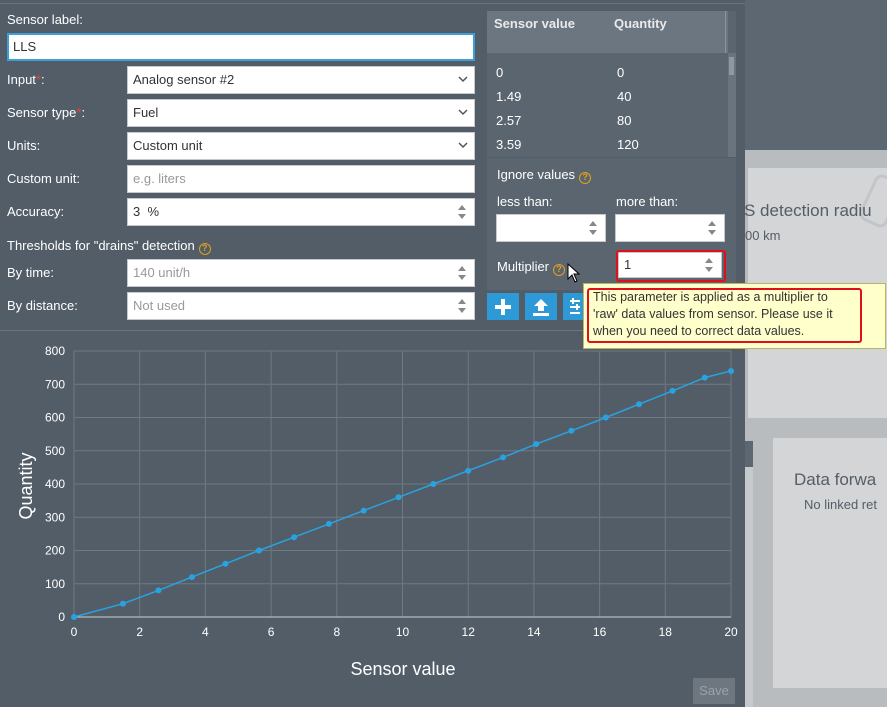 This screenshot has width=887, height=707. I want to click on table-scrollbar-thumb, so click(731, 66).